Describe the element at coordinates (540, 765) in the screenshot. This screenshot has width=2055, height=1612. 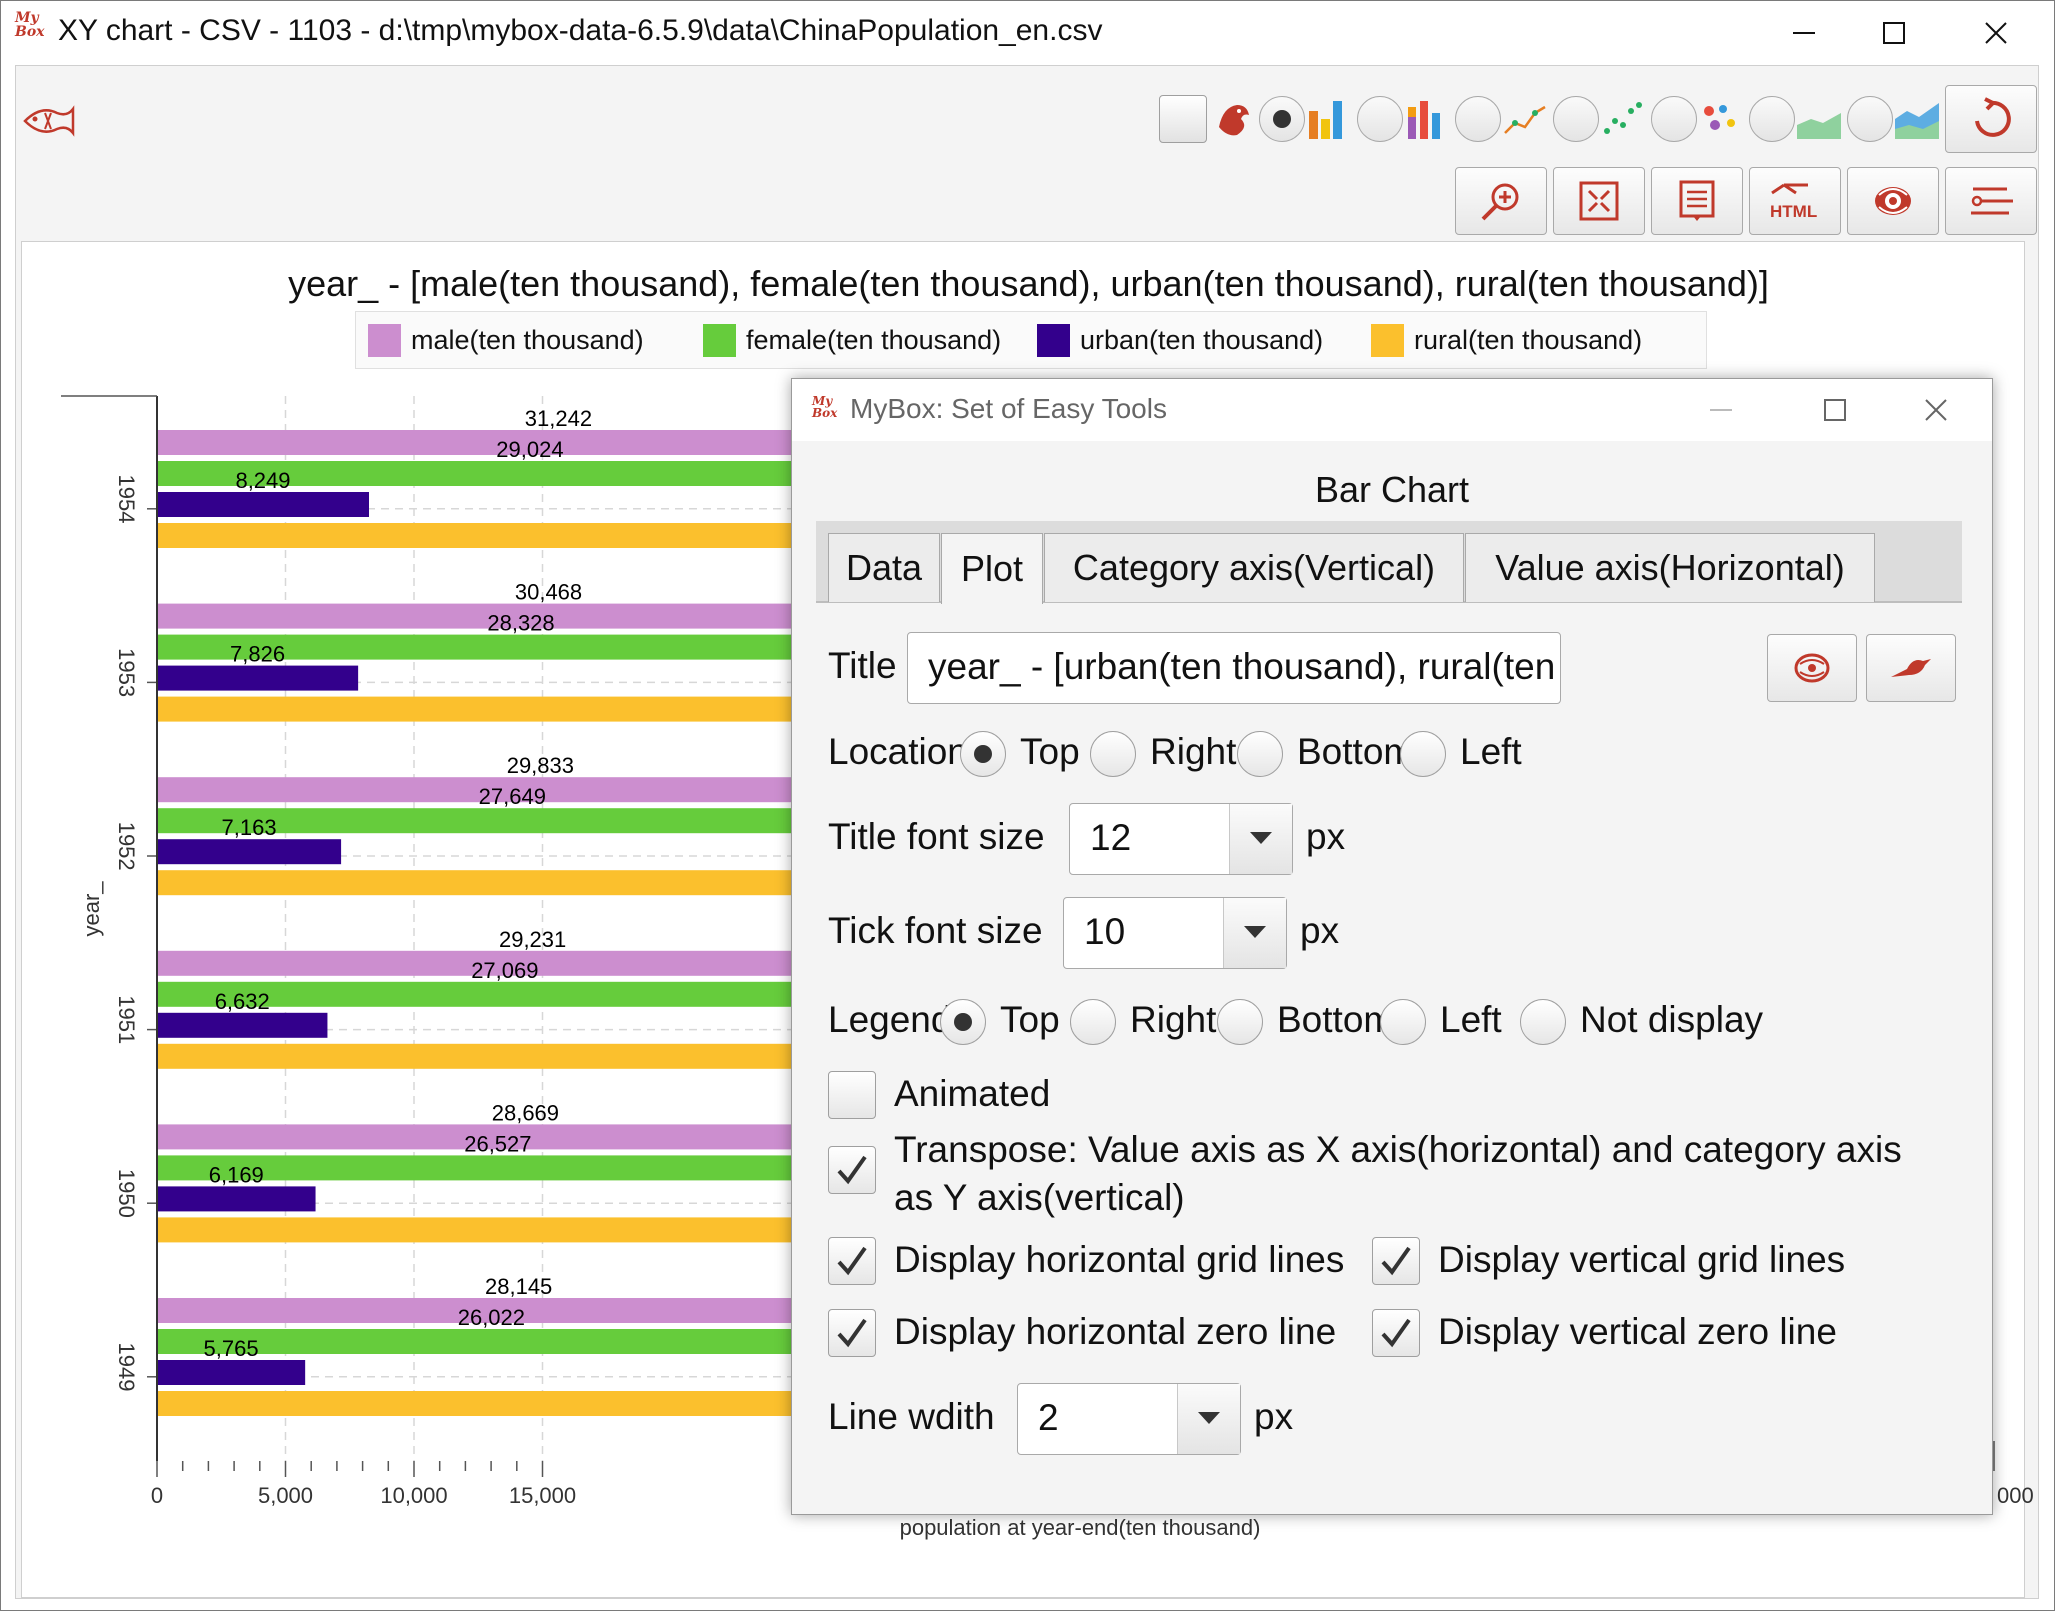
I see `data-label: 29,833` at that location.